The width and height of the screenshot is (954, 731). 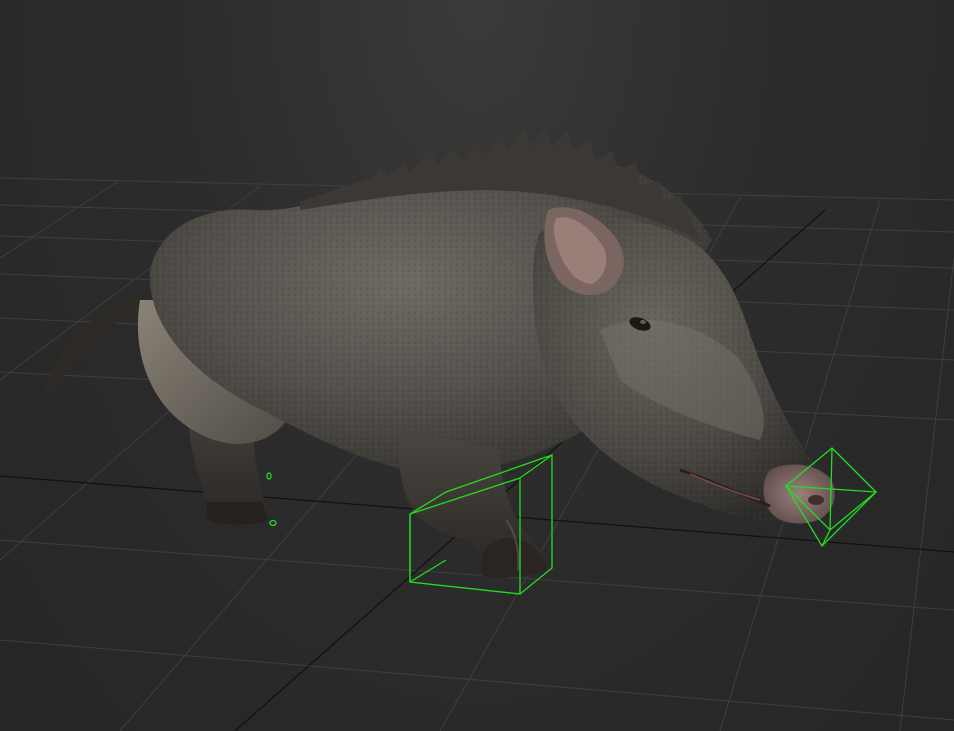 What do you see at coordinates (799, 494) in the screenshot?
I see `boar-snout` at bounding box center [799, 494].